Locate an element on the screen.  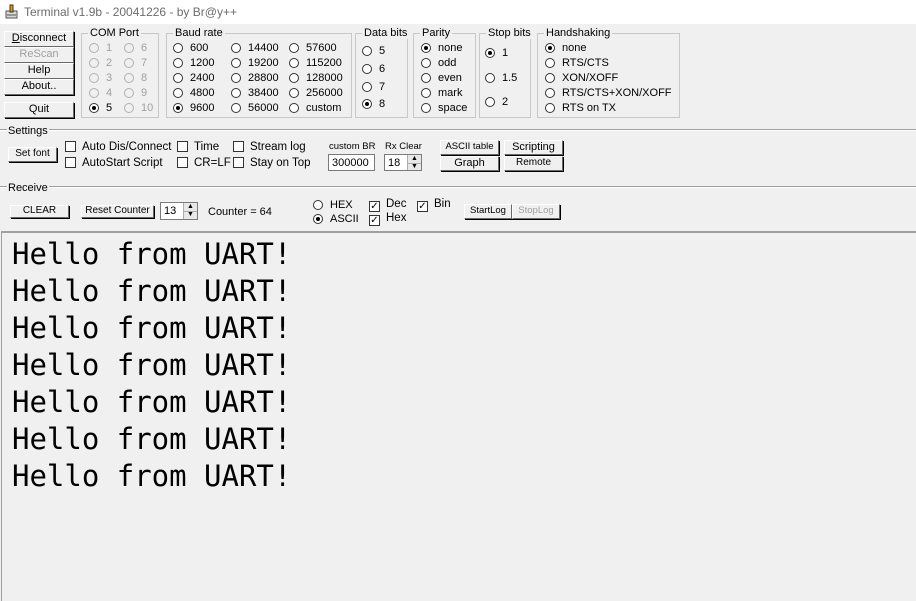
ascii-table-button: ASCII table is located at coordinates (469, 147).